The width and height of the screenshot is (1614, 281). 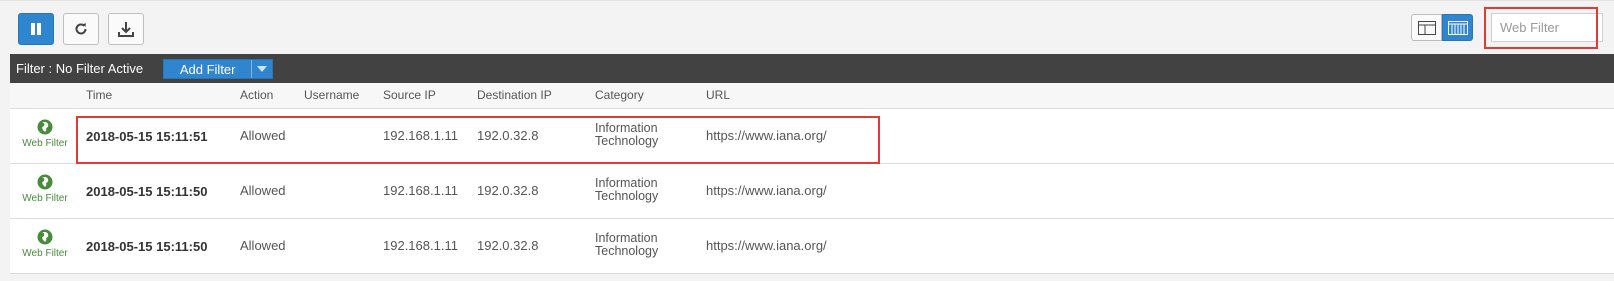 I want to click on search-input, so click(x=1547, y=27).